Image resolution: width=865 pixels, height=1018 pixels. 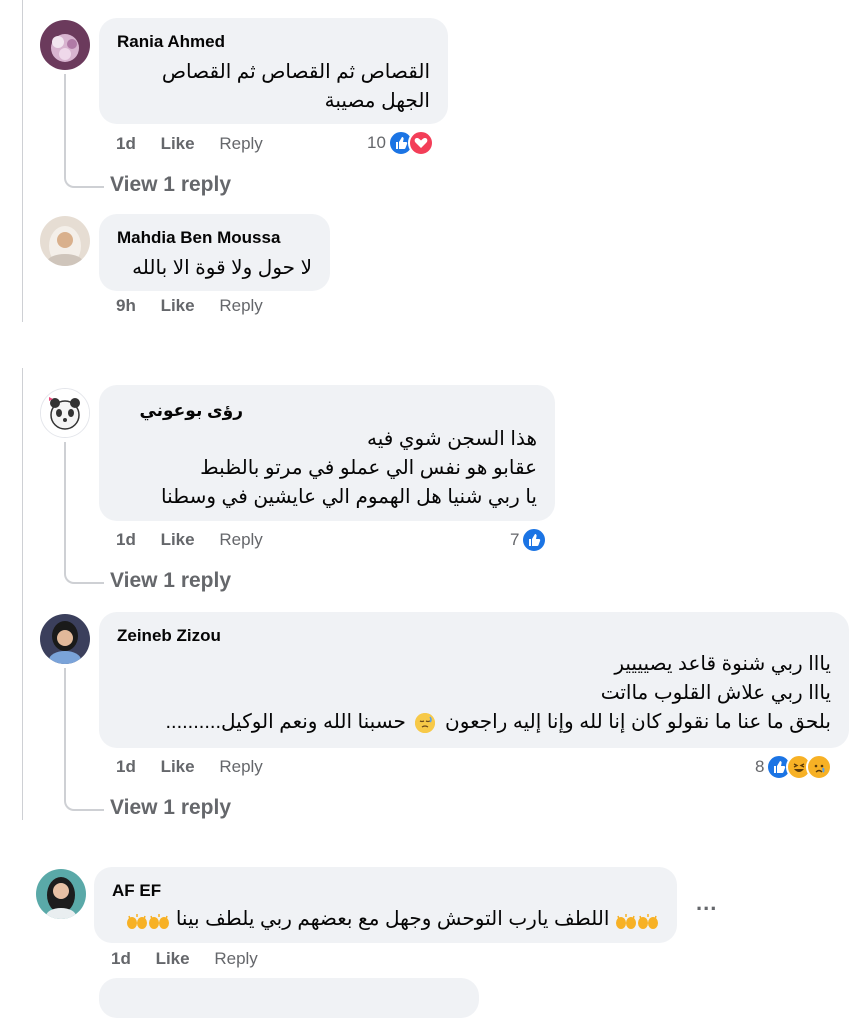 I want to click on downcast-face-icon, so click(x=425, y=722).